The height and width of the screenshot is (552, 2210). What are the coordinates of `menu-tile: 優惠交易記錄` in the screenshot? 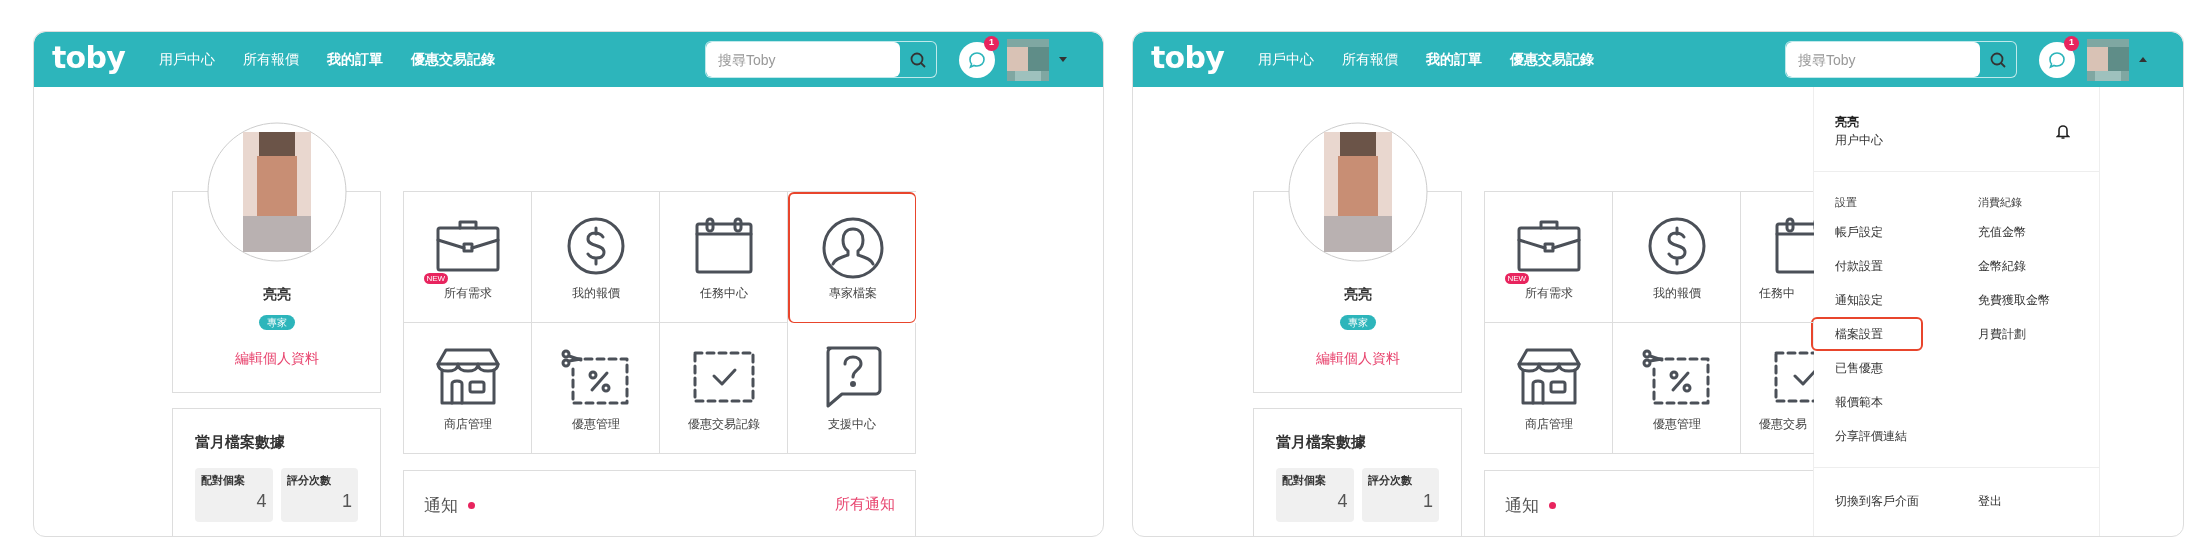 It's located at (724, 388).